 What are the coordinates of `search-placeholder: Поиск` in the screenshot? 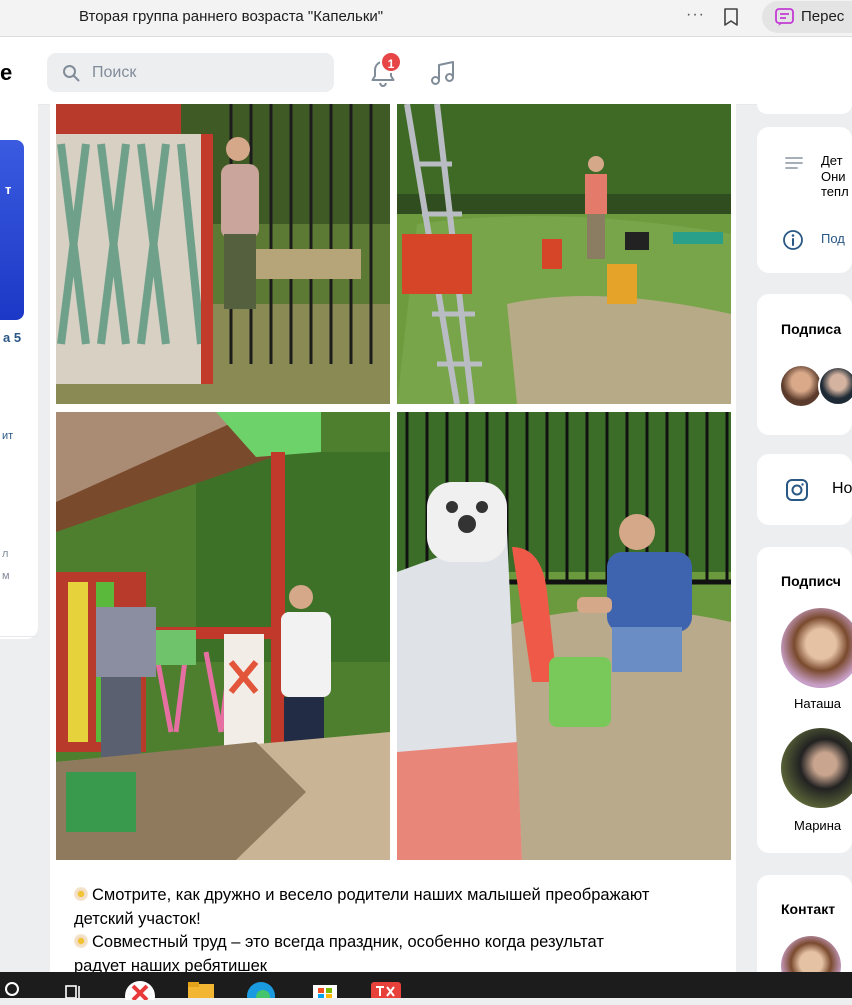 It's located at (114, 72).